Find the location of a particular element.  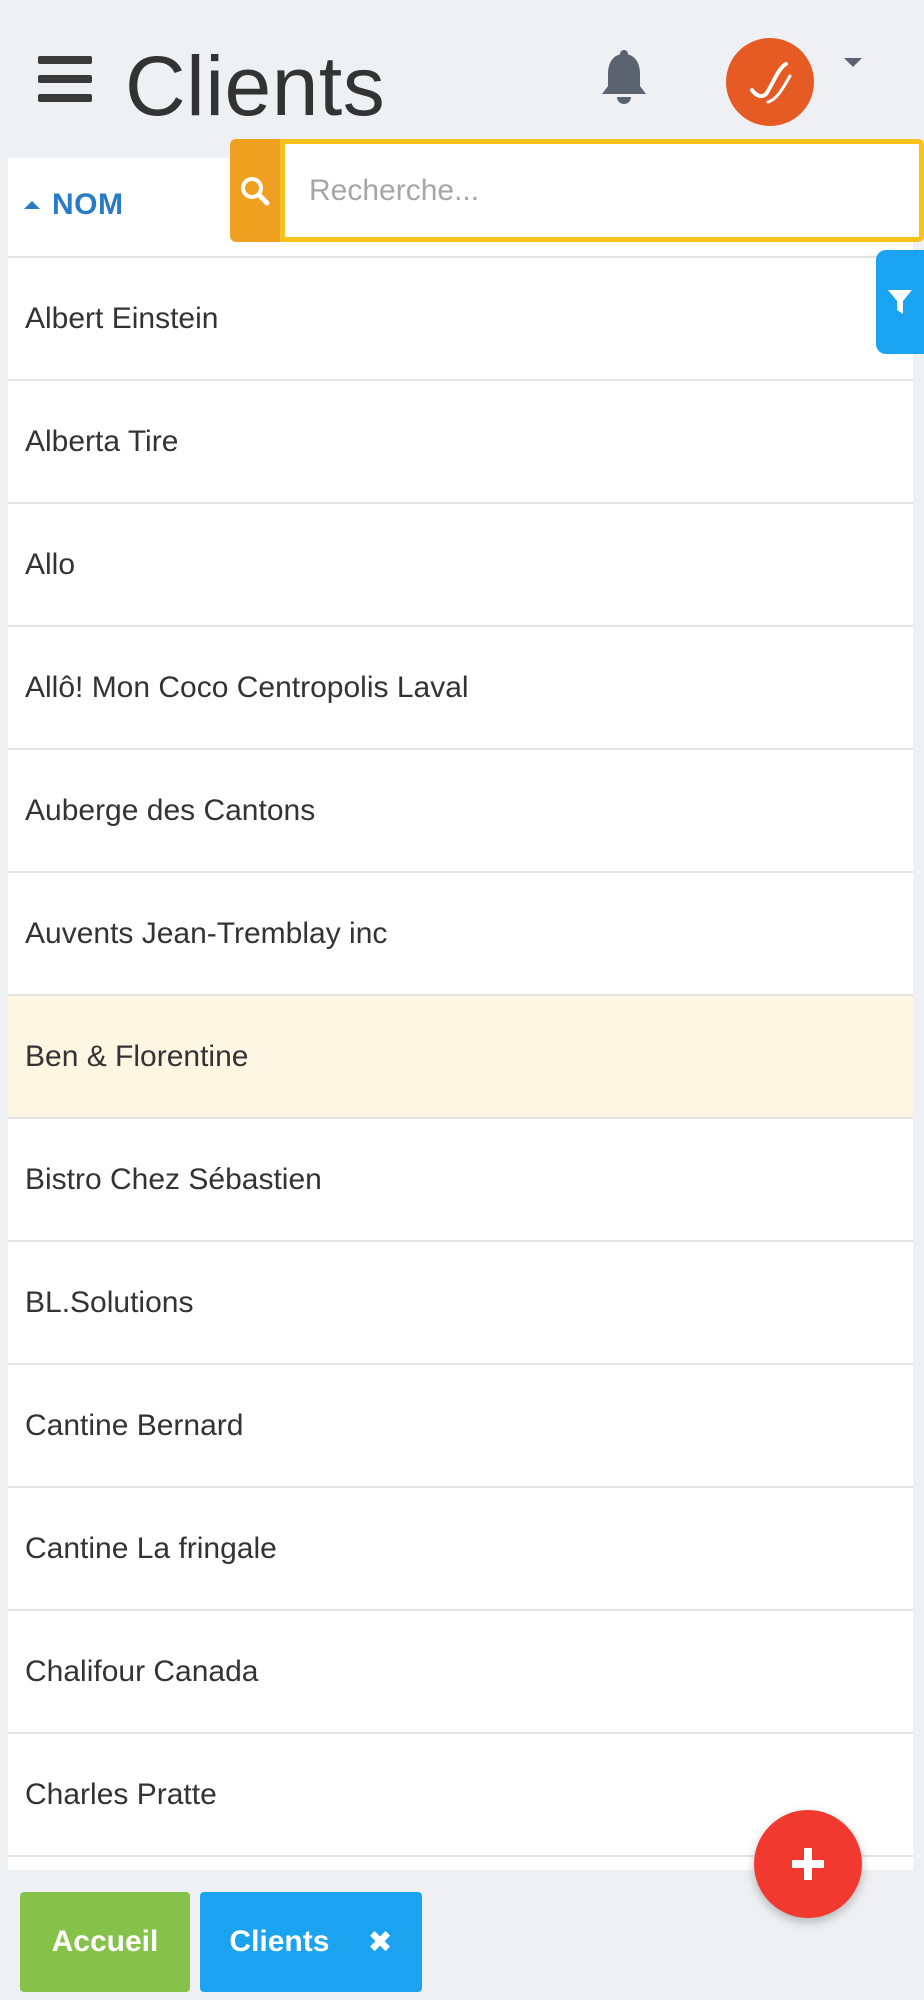

list-item: Allô! Mon Coco Centropolis Laval is located at coordinates (460, 688).